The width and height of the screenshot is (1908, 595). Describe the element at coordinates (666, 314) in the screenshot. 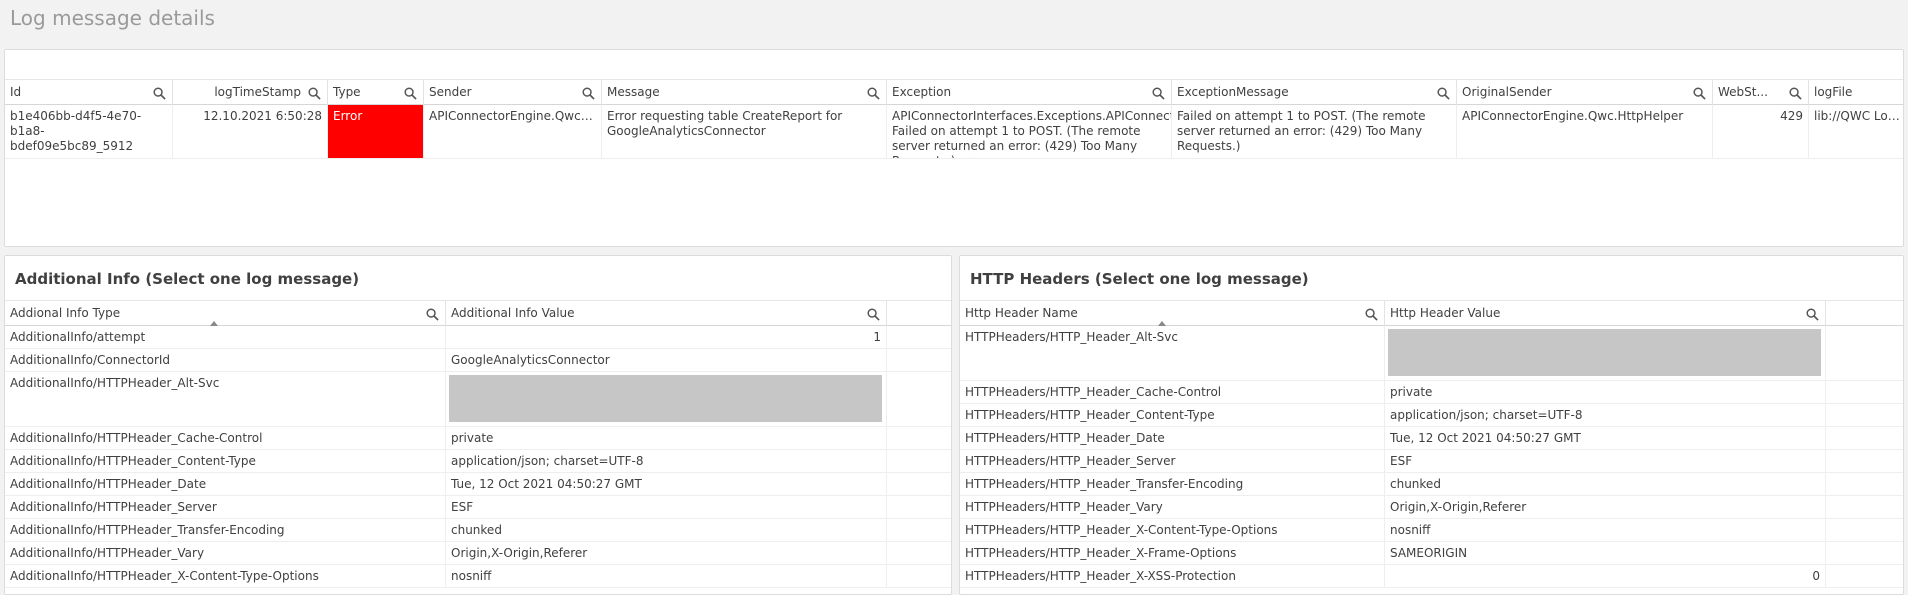

I see `col-header-additional-info-value: Additional Info Value` at that location.